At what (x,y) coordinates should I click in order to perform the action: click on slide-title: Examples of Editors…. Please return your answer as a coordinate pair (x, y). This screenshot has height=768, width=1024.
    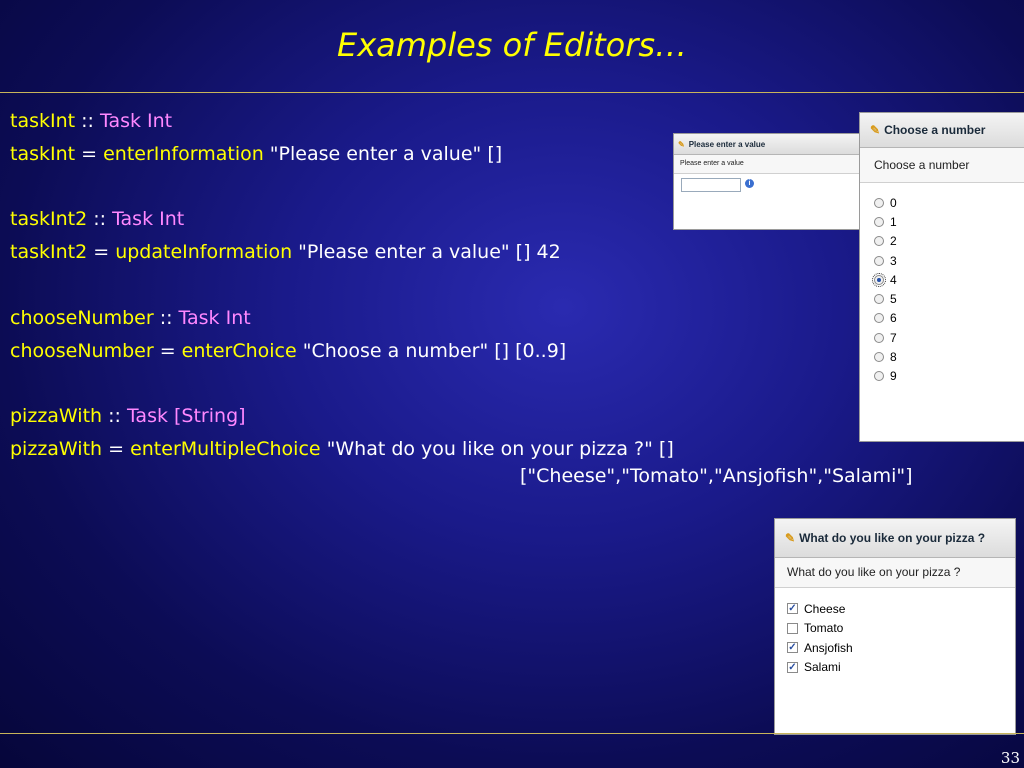
    Looking at the image, I should click on (512, 45).